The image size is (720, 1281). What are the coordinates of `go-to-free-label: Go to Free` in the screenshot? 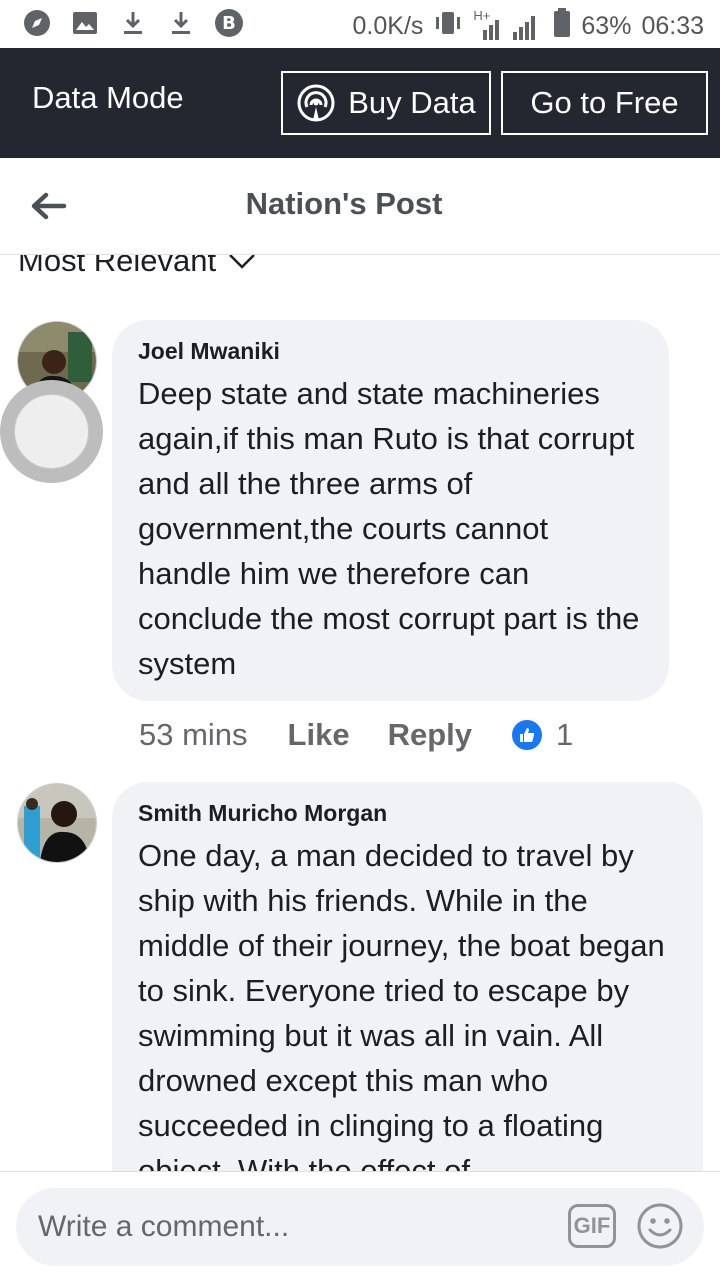 It's located at (604, 102).